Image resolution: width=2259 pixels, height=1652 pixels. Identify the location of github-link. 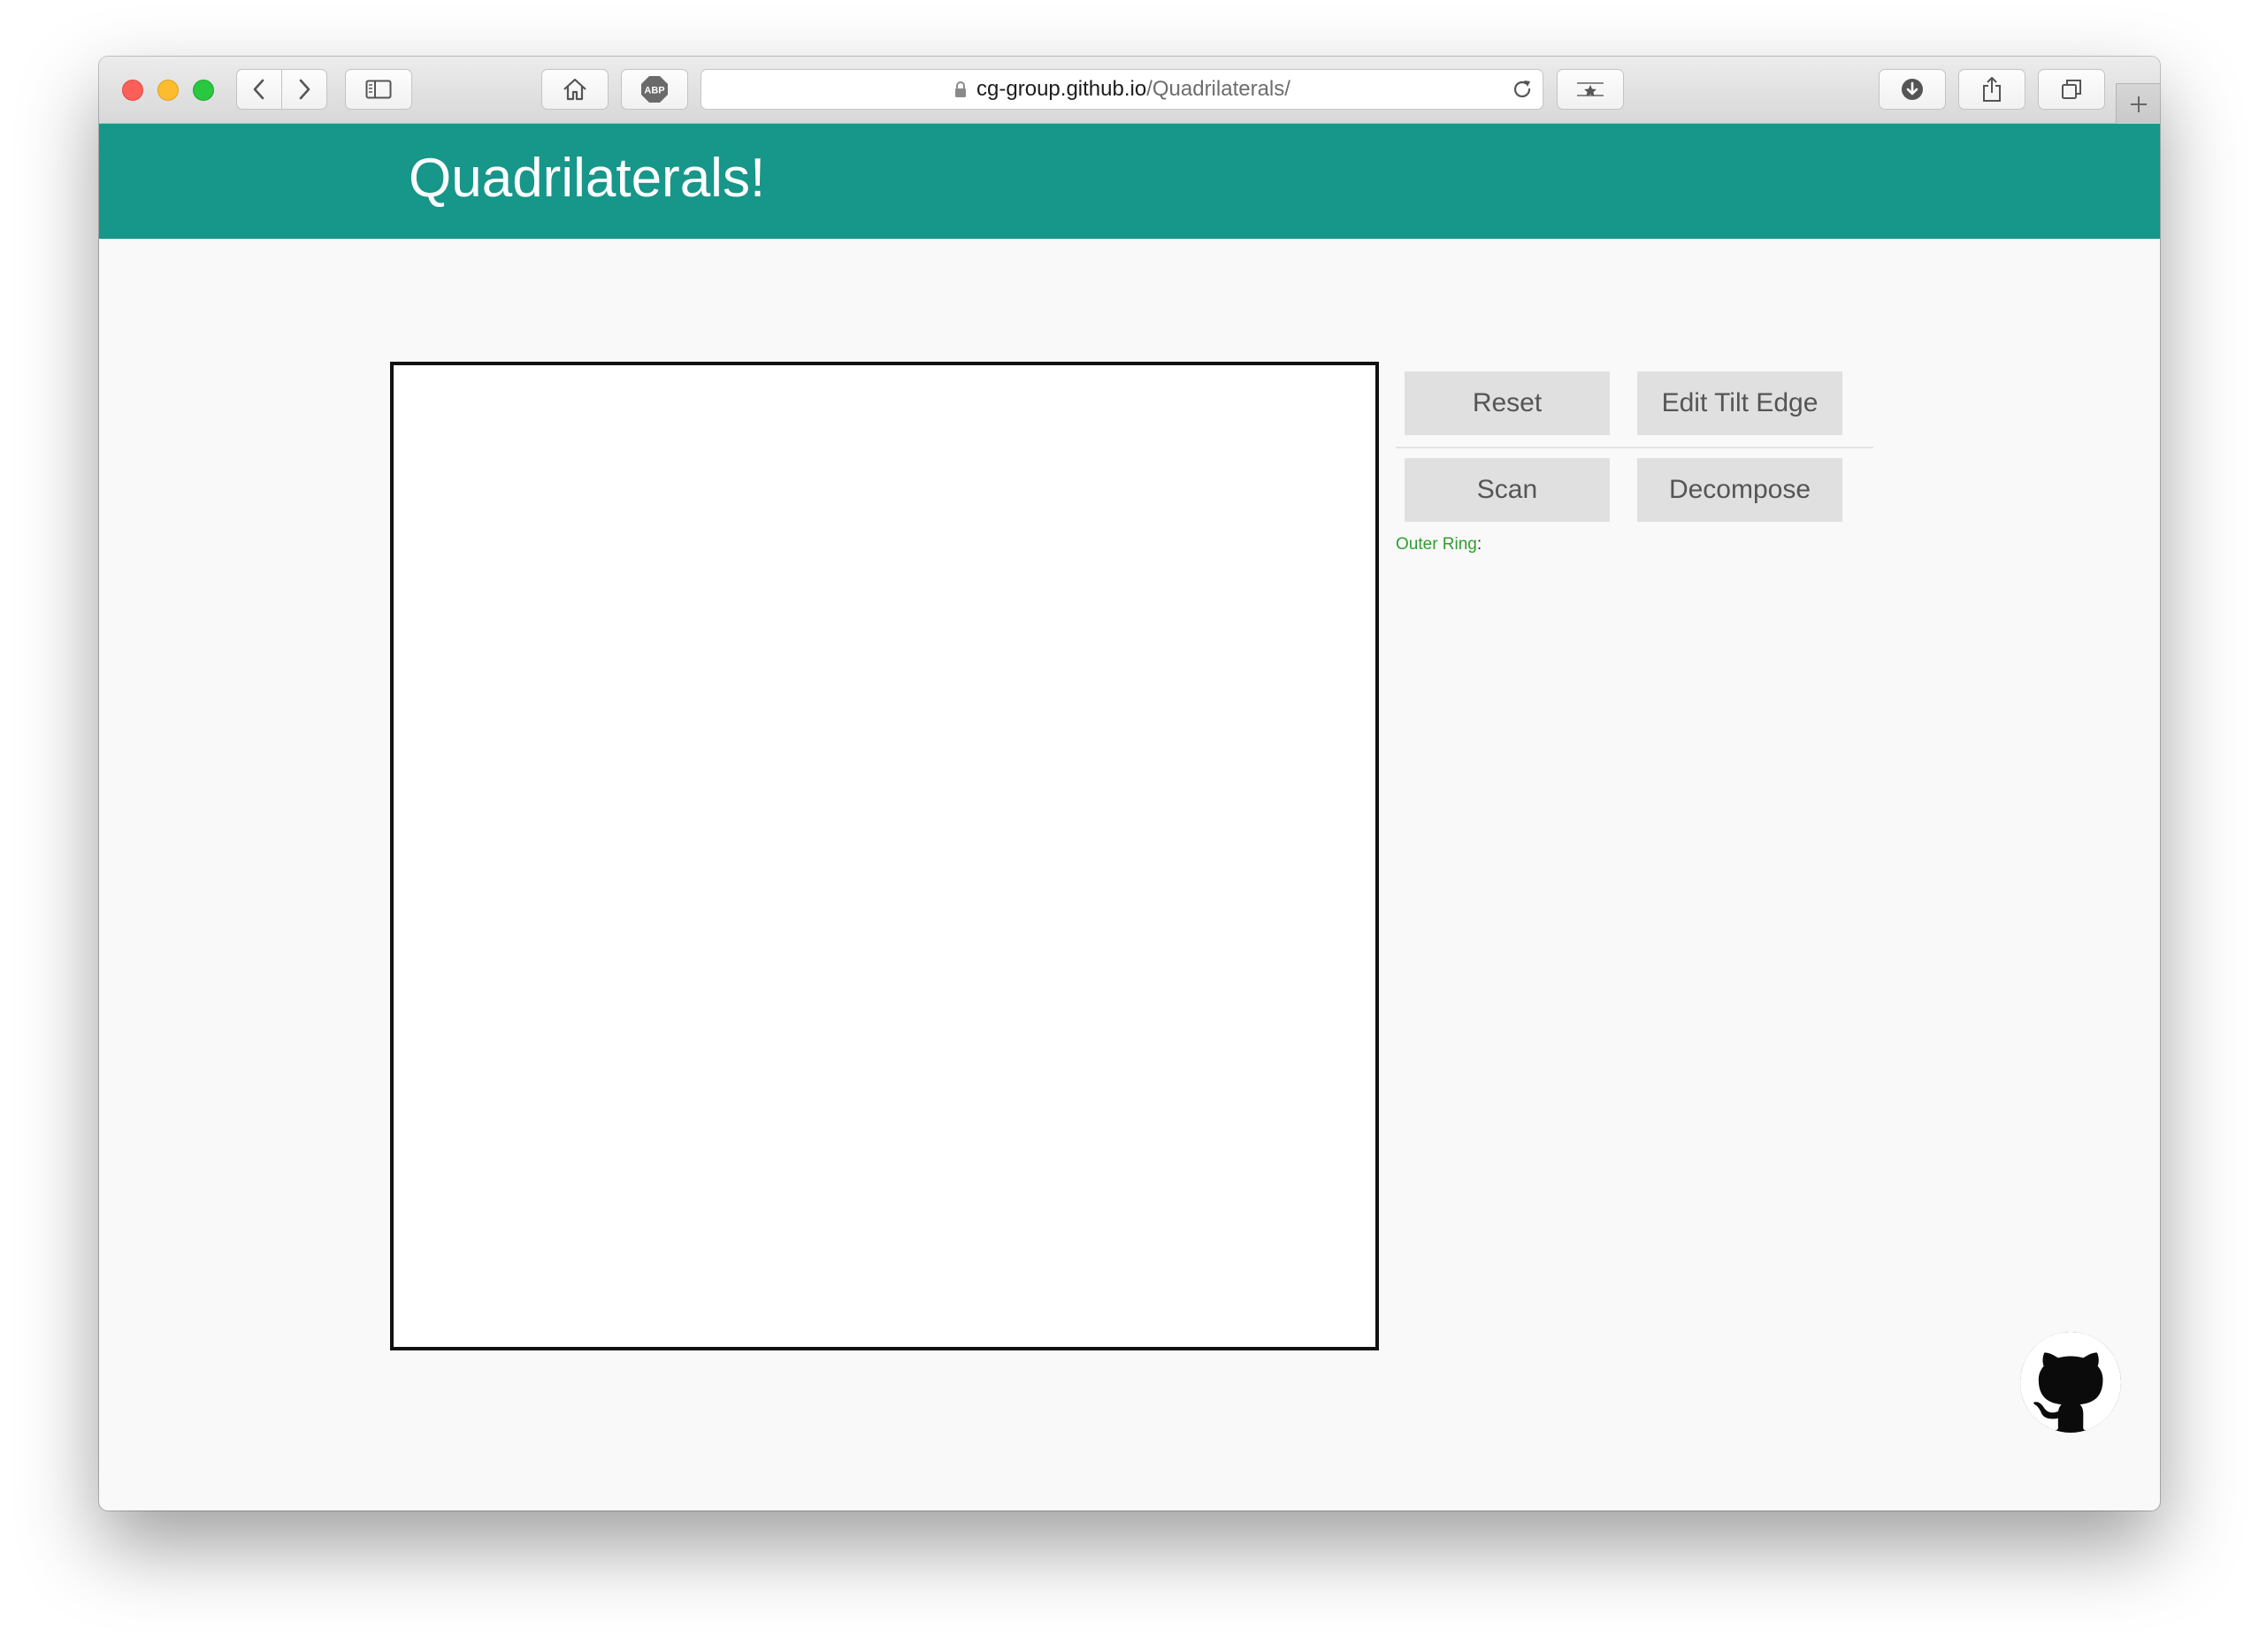
(2070, 1382).